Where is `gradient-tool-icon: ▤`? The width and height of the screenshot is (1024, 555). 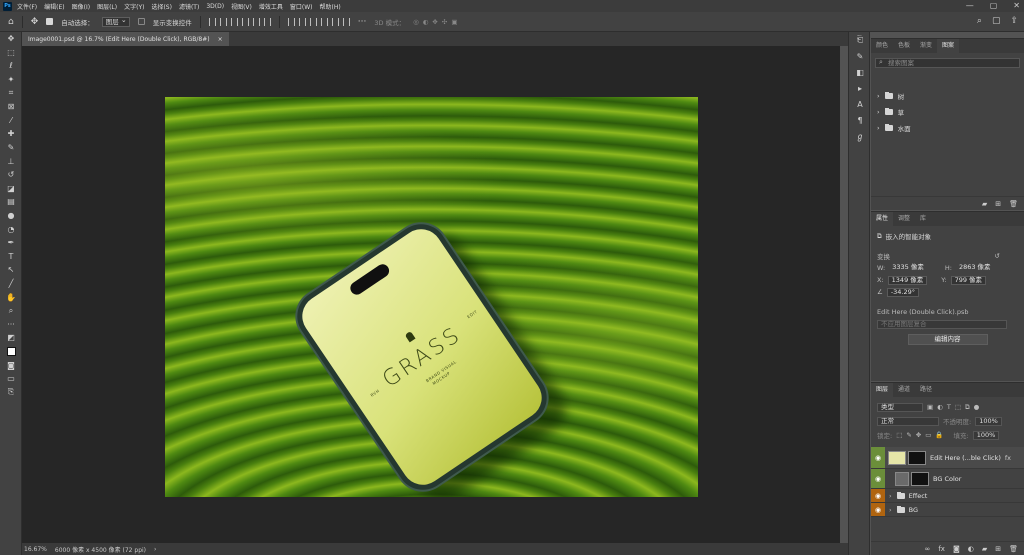
gradient-tool-icon: ▤ is located at coordinates (11, 202).